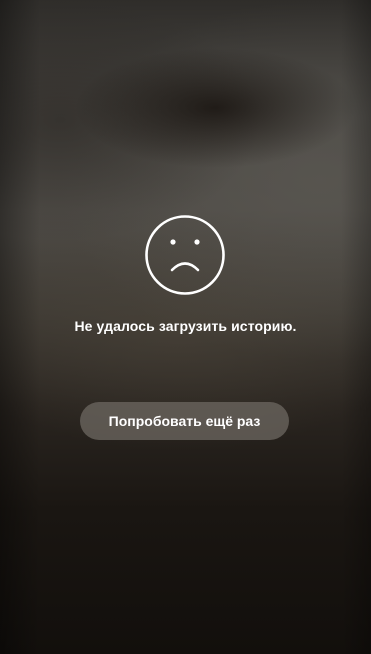  What do you see at coordinates (185, 267) in the screenshot?
I see `frown-mouth` at bounding box center [185, 267].